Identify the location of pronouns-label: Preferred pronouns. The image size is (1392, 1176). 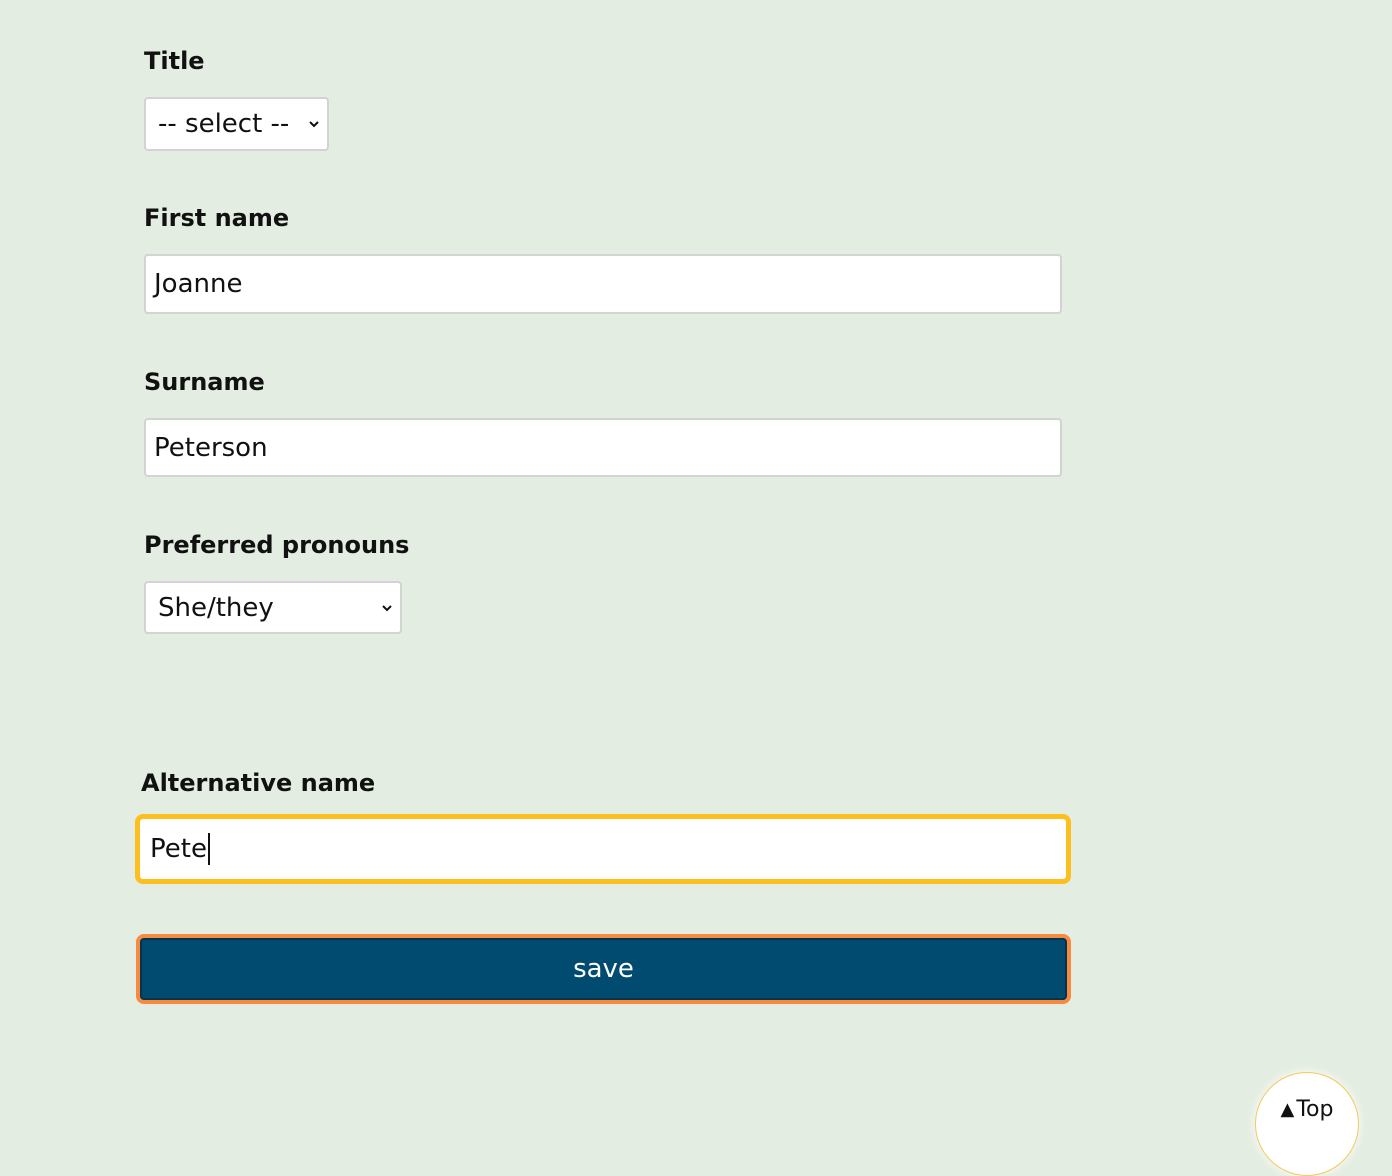
(277, 545).